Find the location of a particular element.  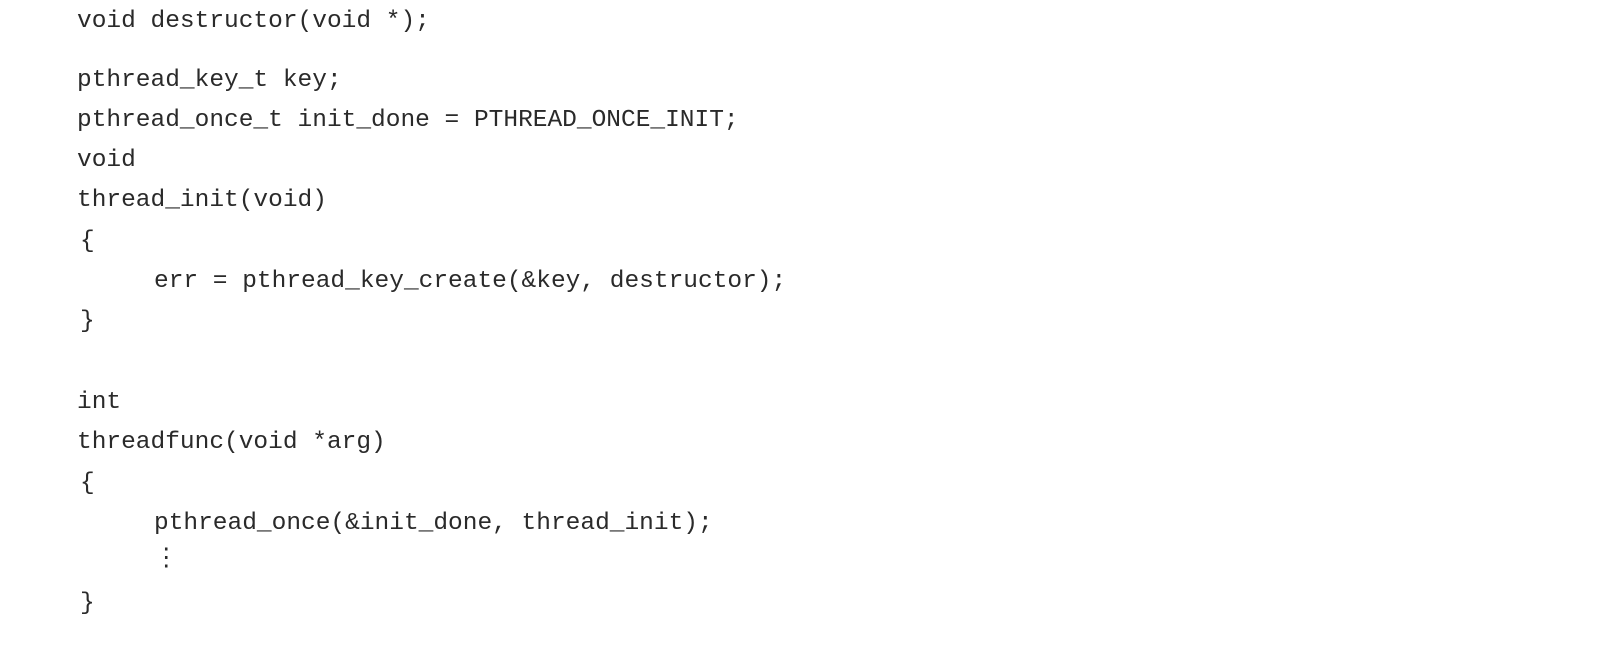

code-line: thread_init(void) is located at coordinates (202, 200).